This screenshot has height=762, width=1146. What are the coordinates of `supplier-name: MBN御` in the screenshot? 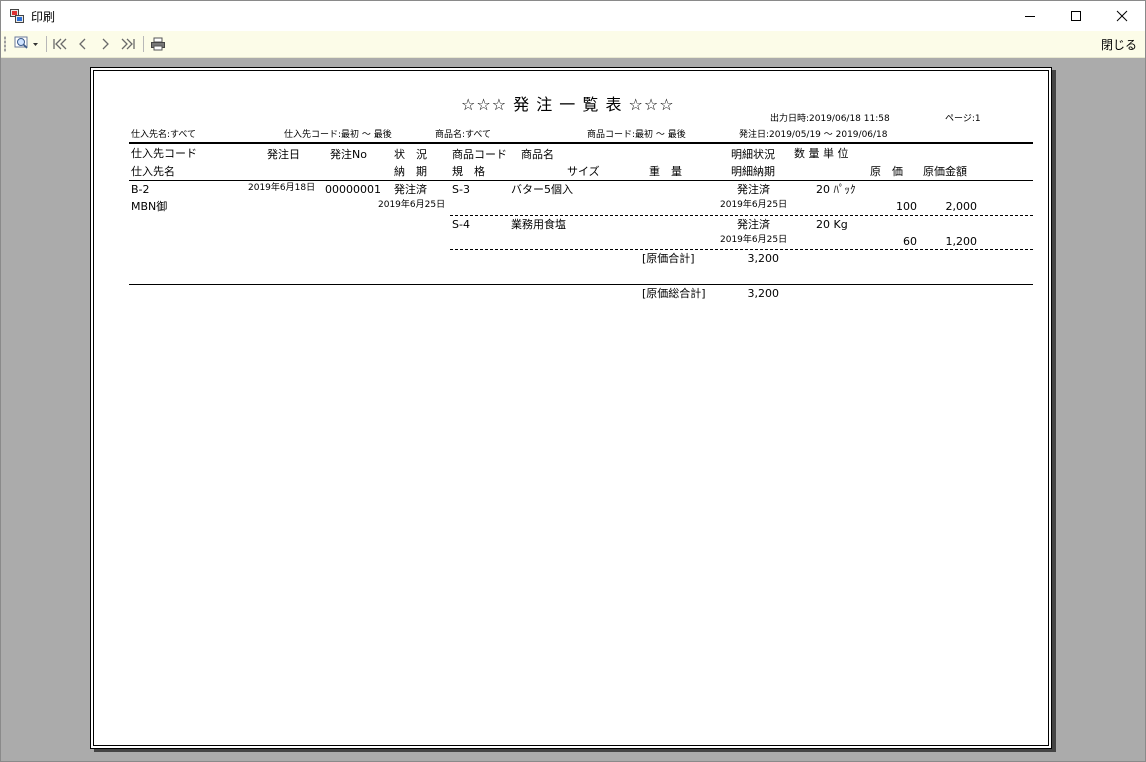 It's located at (149, 206).